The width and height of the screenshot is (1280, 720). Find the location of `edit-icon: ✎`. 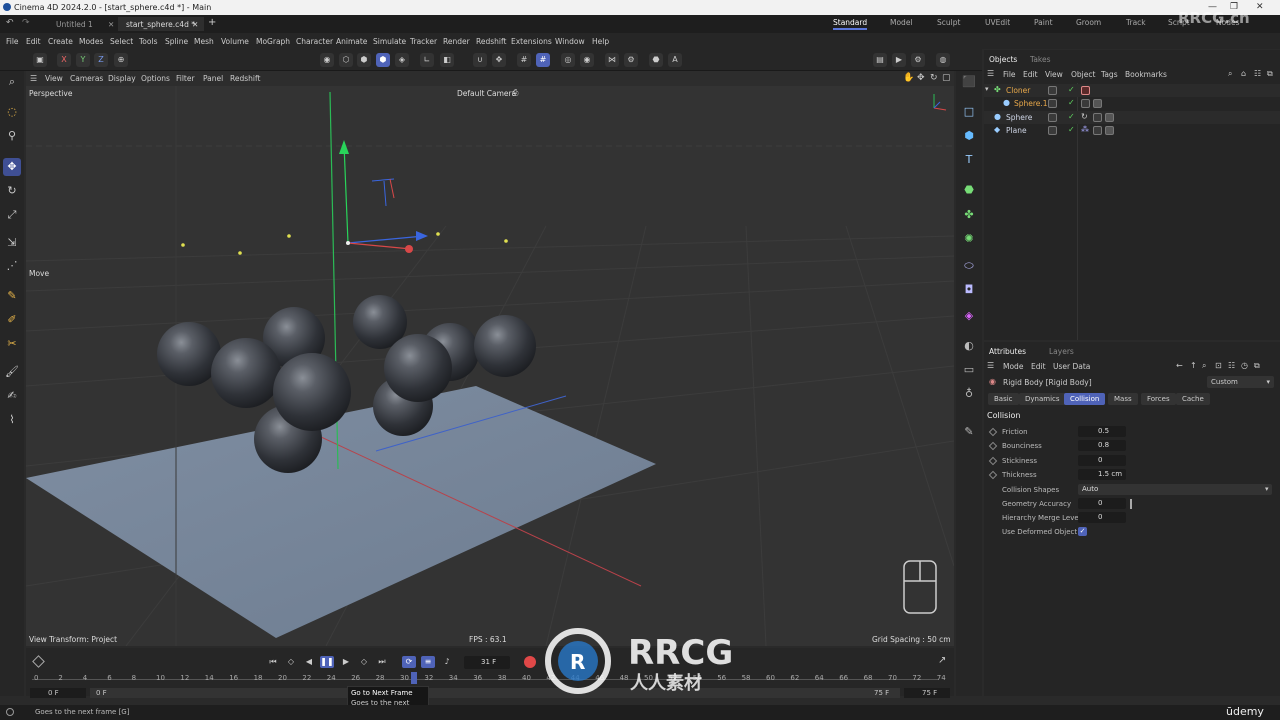

edit-icon: ✎ is located at coordinates (969, 432).